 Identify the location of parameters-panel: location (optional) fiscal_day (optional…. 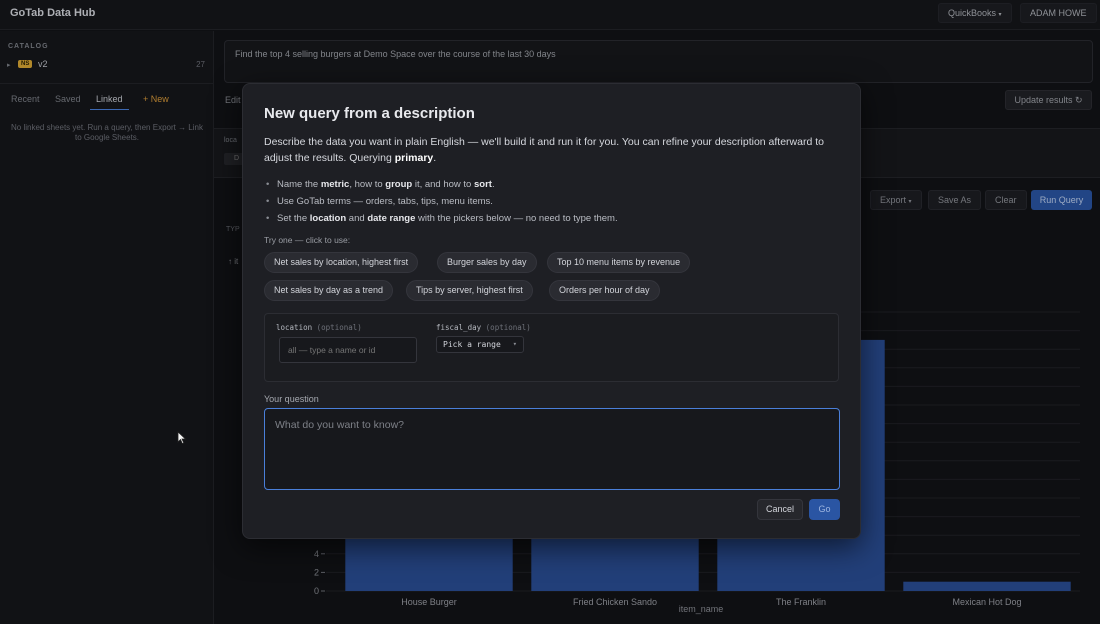
(551, 347).